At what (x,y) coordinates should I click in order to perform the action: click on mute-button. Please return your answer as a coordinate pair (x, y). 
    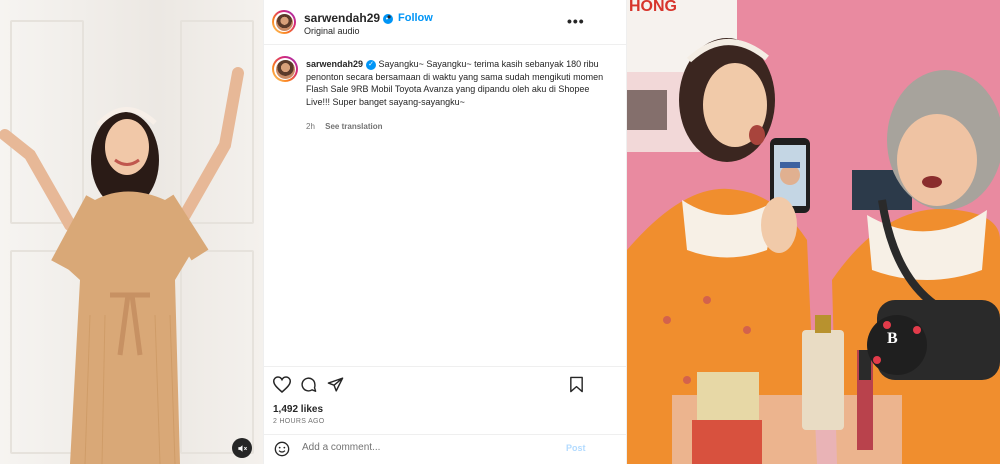
    Looking at the image, I should click on (242, 448).